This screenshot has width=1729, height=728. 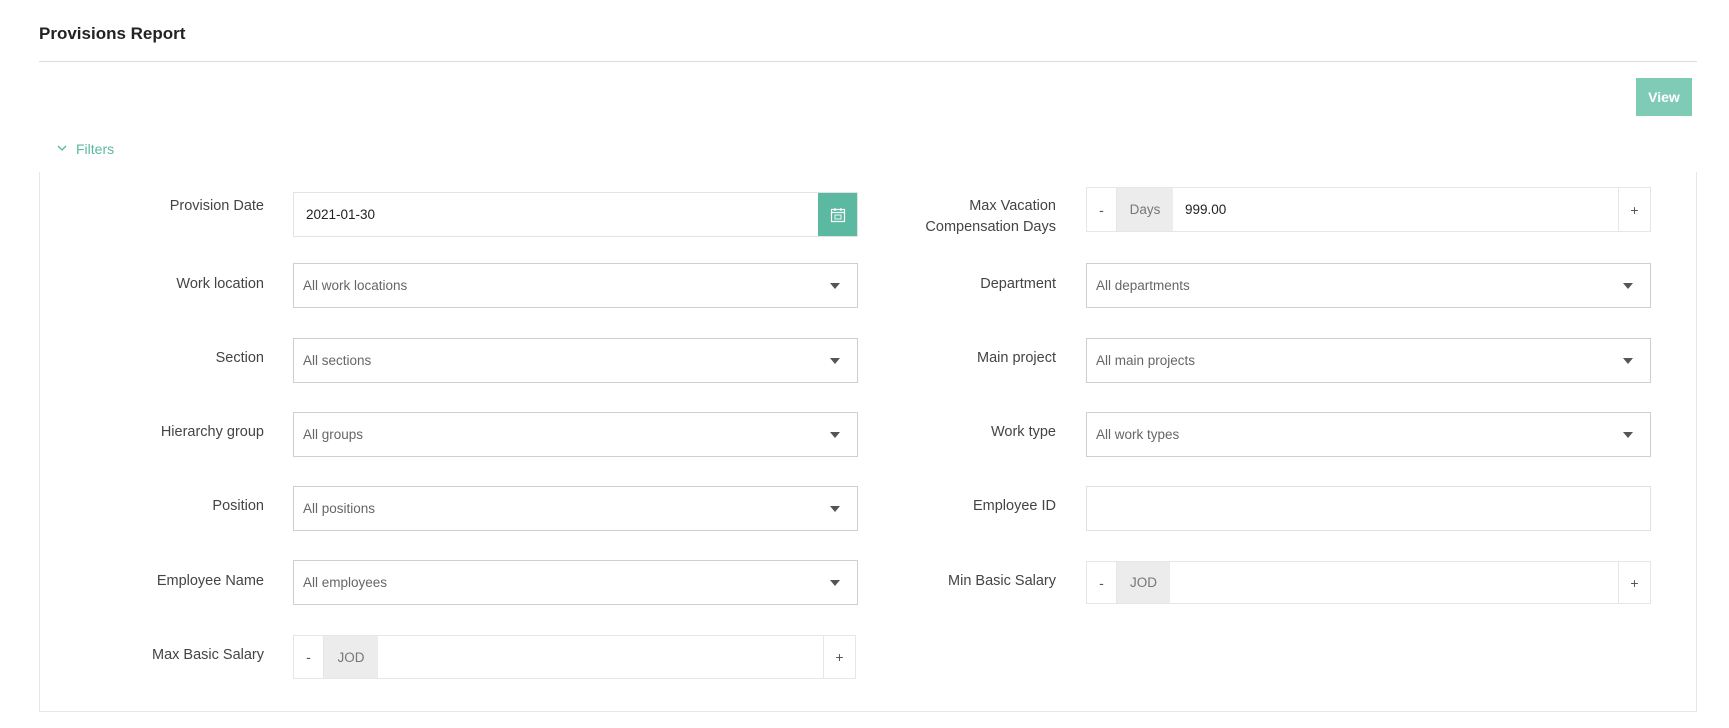 What do you see at coordinates (1368, 434) in the screenshot?
I see `work-type-select: All work types` at bounding box center [1368, 434].